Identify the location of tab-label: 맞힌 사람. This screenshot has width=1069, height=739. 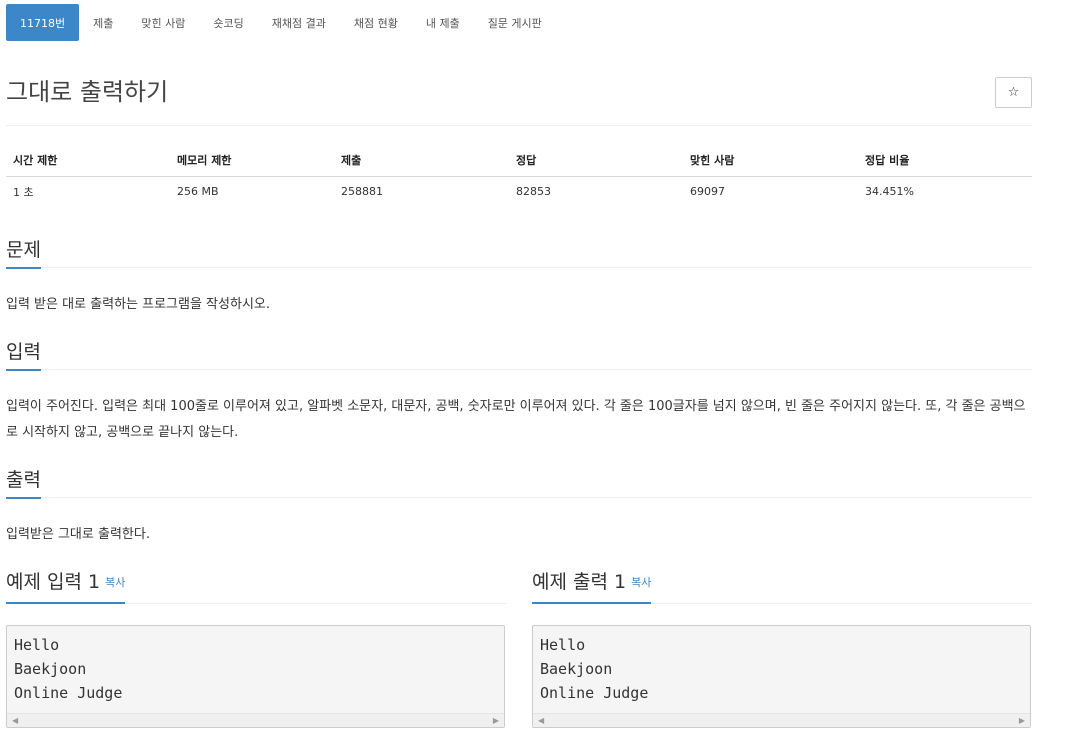
(163, 23).